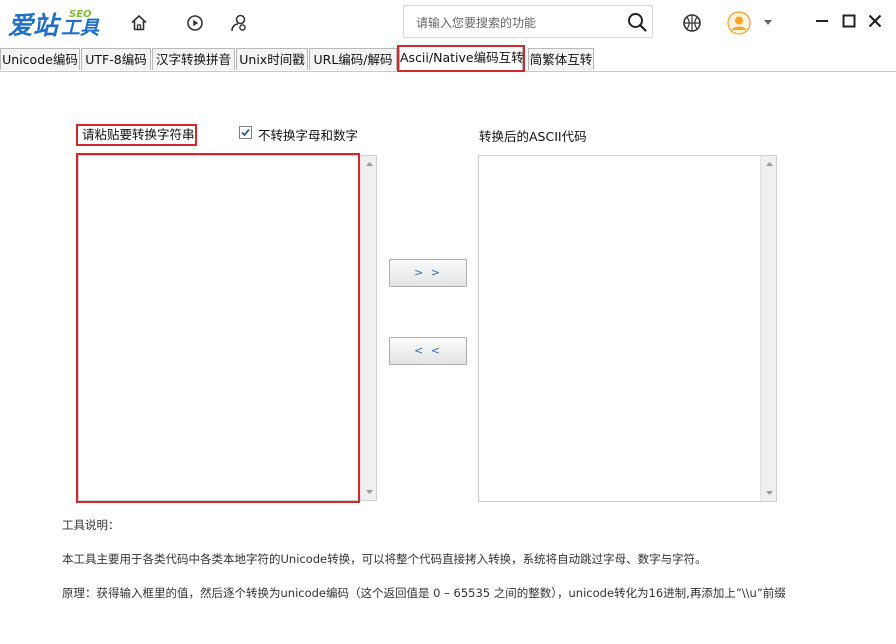 The width and height of the screenshot is (896, 644). Describe the element at coordinates (875, 21) in the screenshot. I see `close-icon` at that location.